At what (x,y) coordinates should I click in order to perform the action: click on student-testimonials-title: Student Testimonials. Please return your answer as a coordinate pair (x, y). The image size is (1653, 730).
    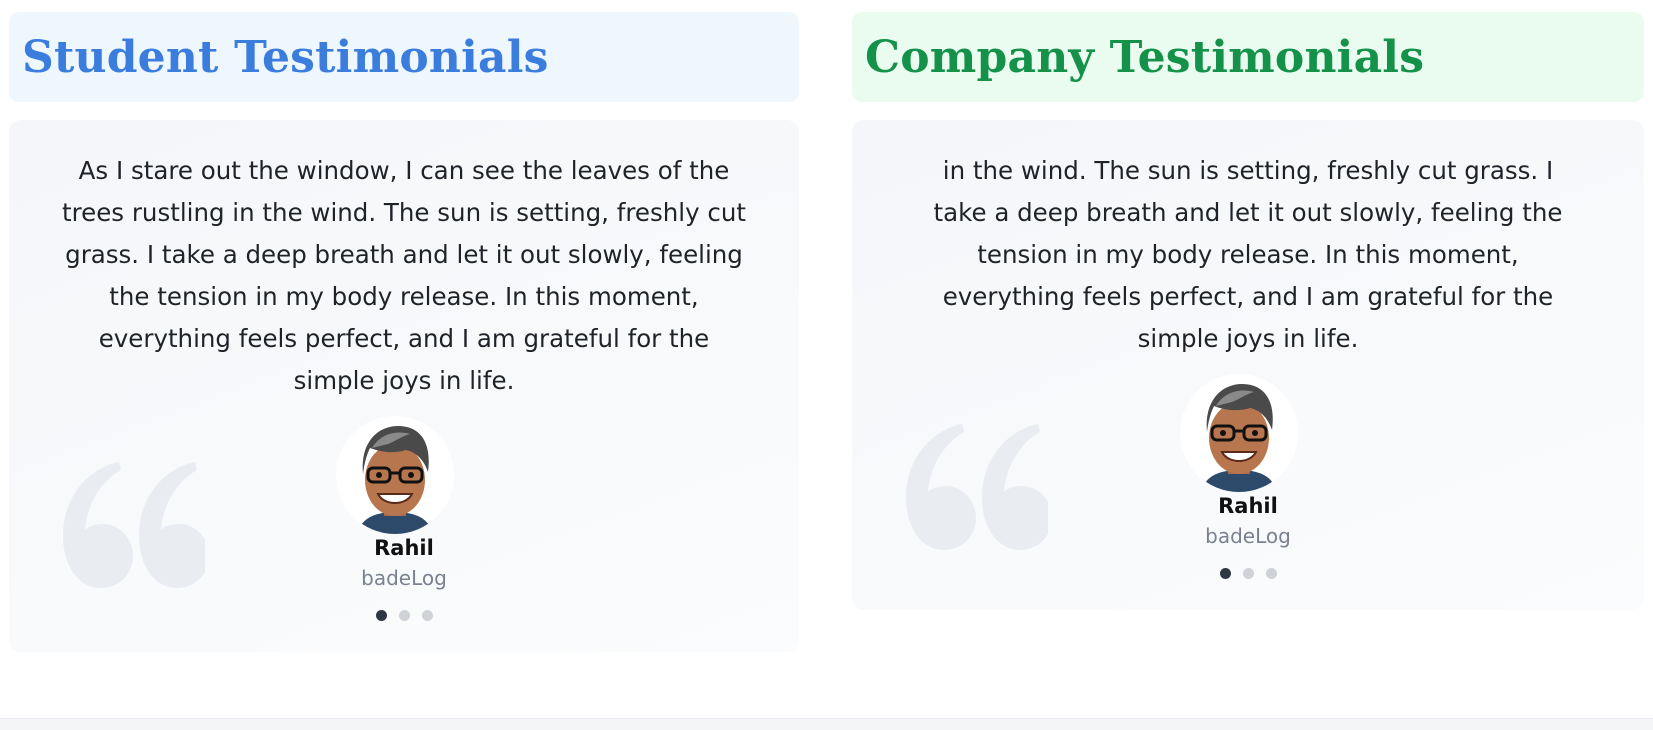
    Looking at the image, I should click on (285, 57).